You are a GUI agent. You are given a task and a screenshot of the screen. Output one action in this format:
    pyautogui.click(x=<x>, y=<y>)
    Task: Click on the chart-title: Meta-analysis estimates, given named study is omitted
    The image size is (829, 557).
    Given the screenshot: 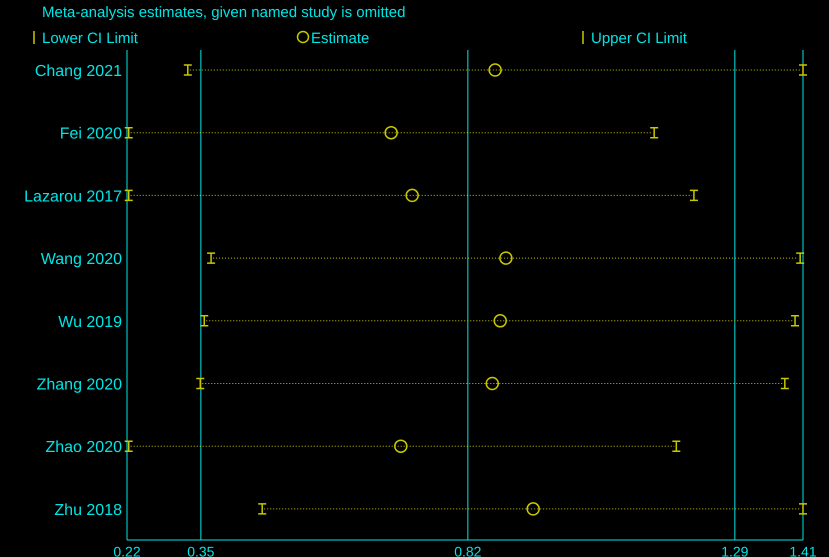 What is the action you would take?
    pyautogui.click(x=224, y=12)
    